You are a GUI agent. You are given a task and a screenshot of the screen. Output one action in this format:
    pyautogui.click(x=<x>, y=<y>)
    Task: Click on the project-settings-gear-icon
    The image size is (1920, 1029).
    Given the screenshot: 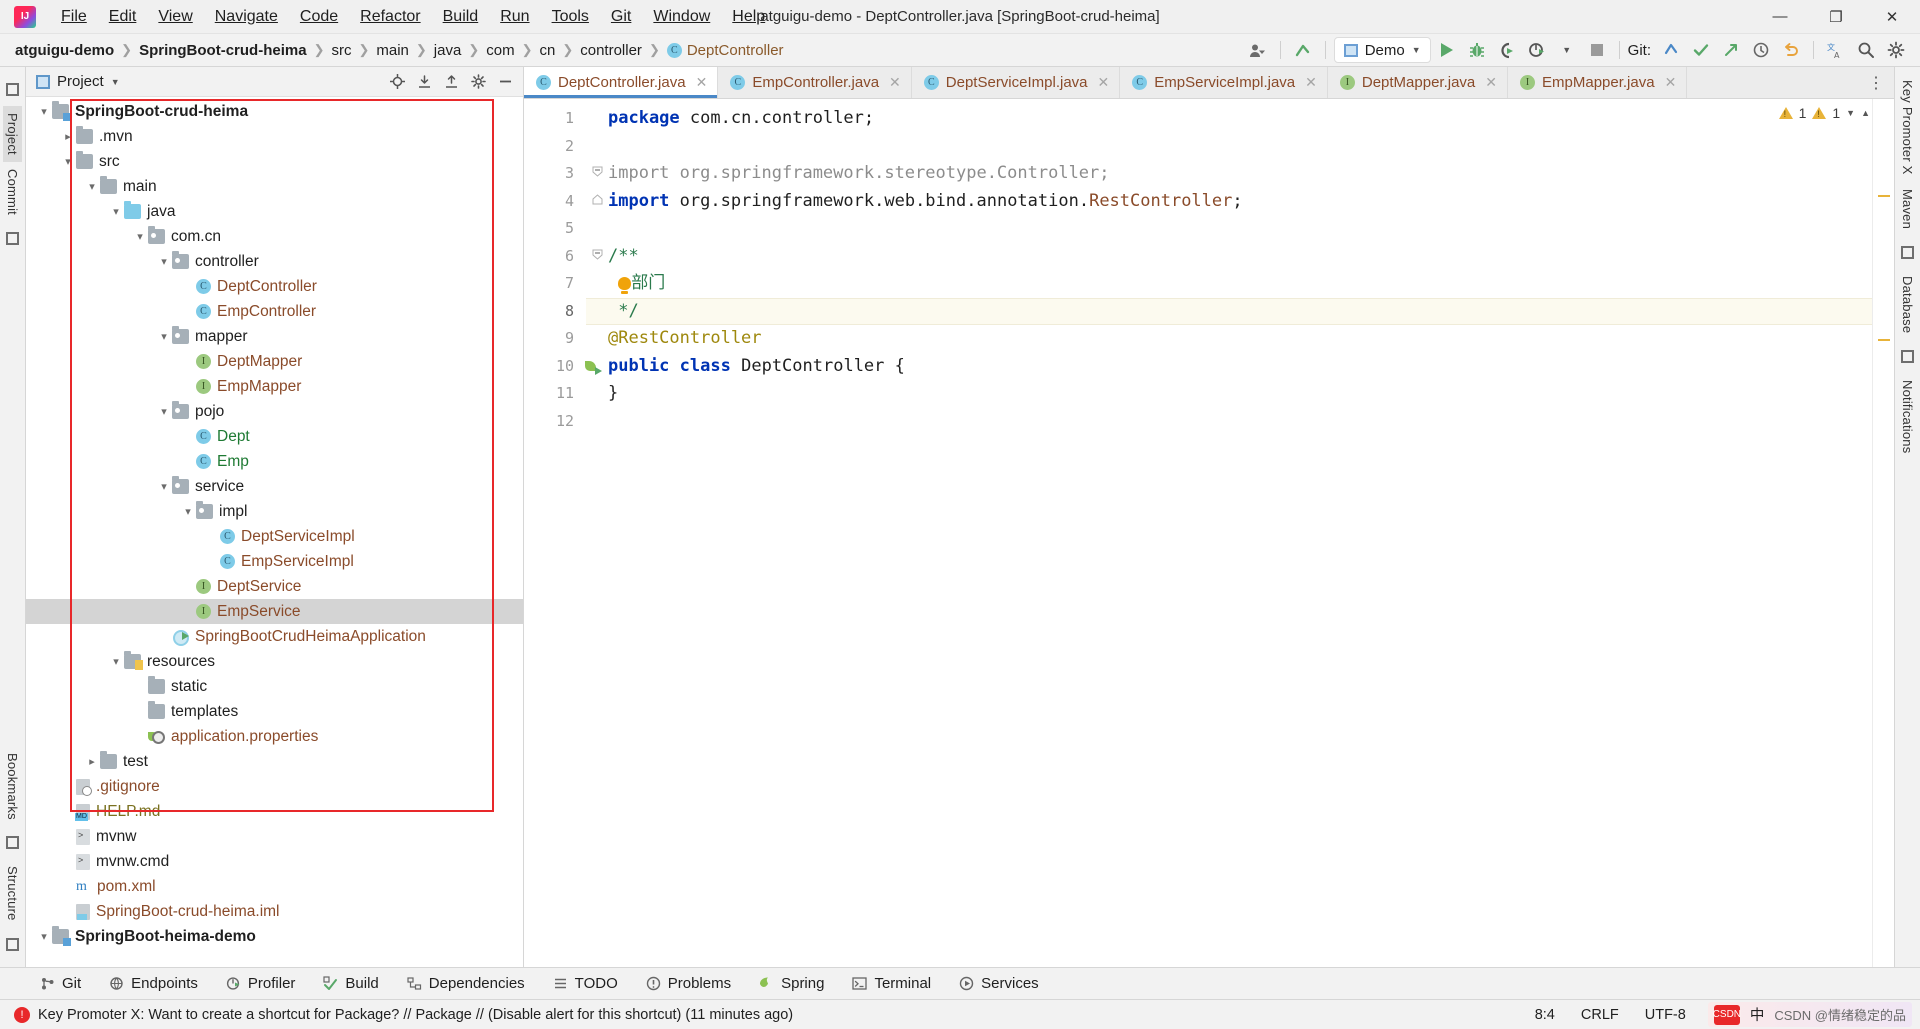 What is the action you would take?
    pyautogui.click(x=478, y=82)
    